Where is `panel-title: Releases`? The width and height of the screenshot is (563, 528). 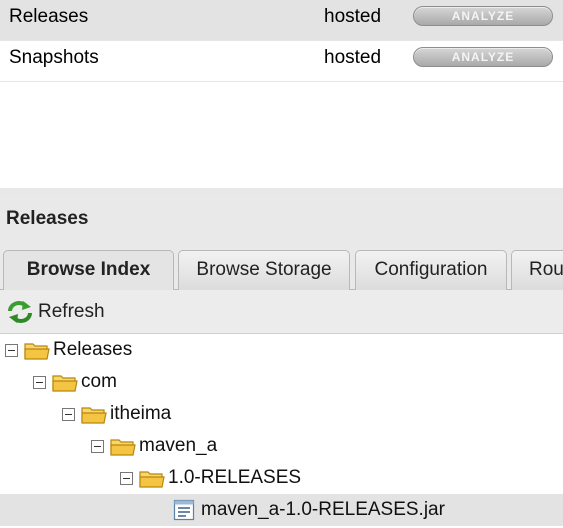 panel-title: Releases is located at coordinates (47, 218).